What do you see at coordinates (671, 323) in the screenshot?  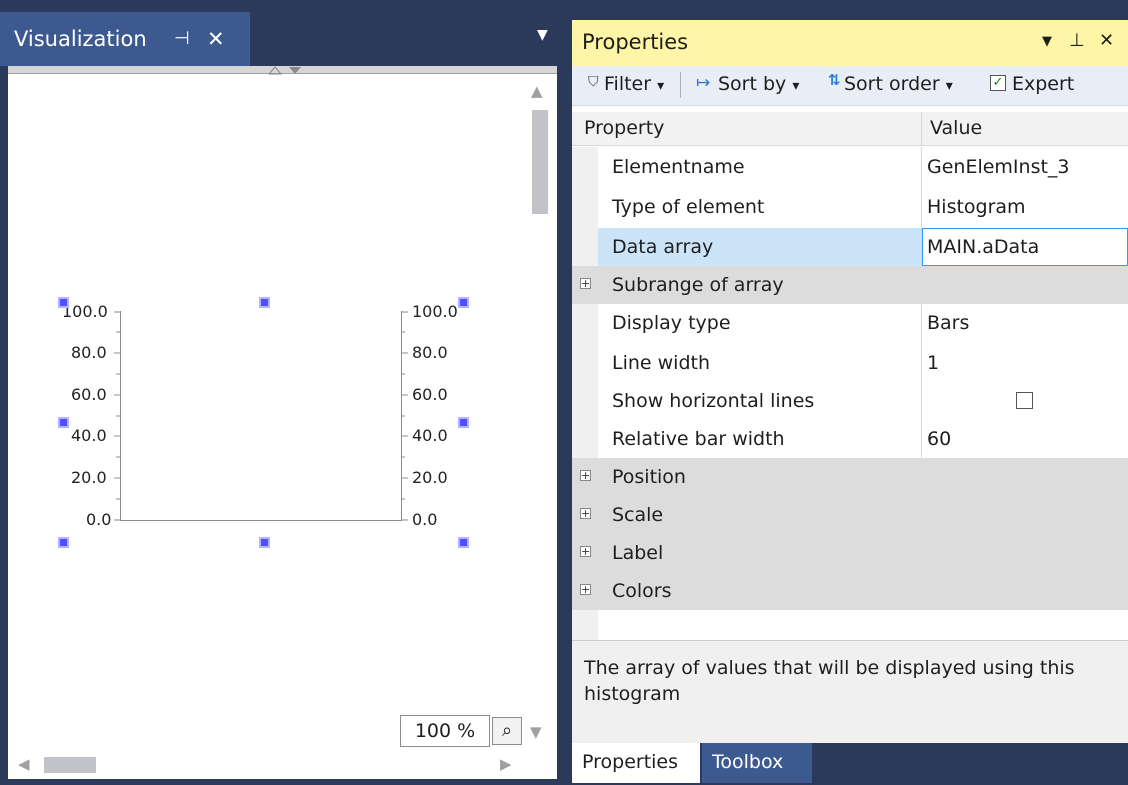 I see `property-name: Display type` at bounding box center [671, 323].